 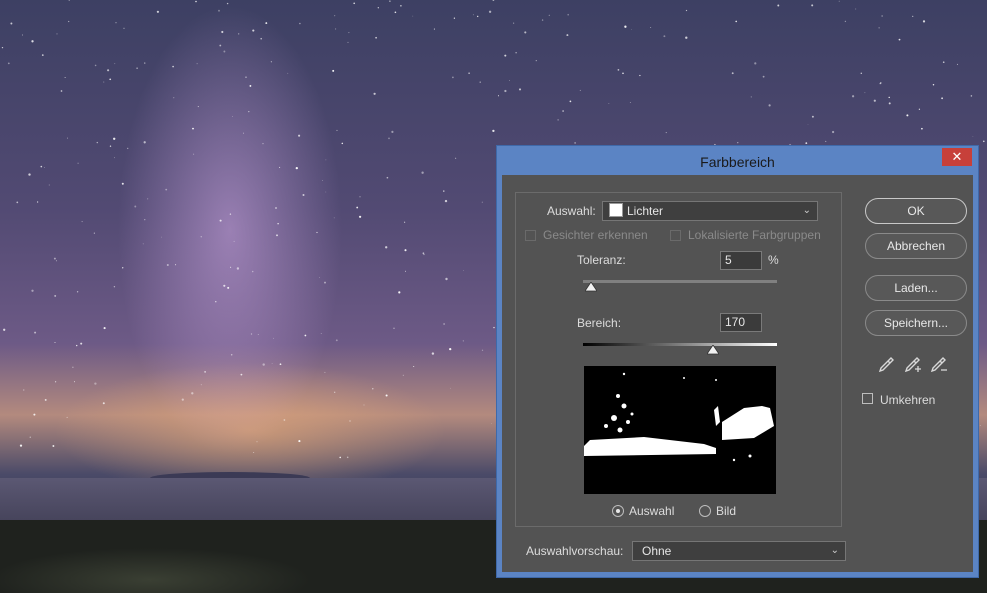 What do you see at coordinates (754, 235) in the screenshot?
I see `localized-label: Lokalisierte Farbgruppen` at bounding box center [754, 235].